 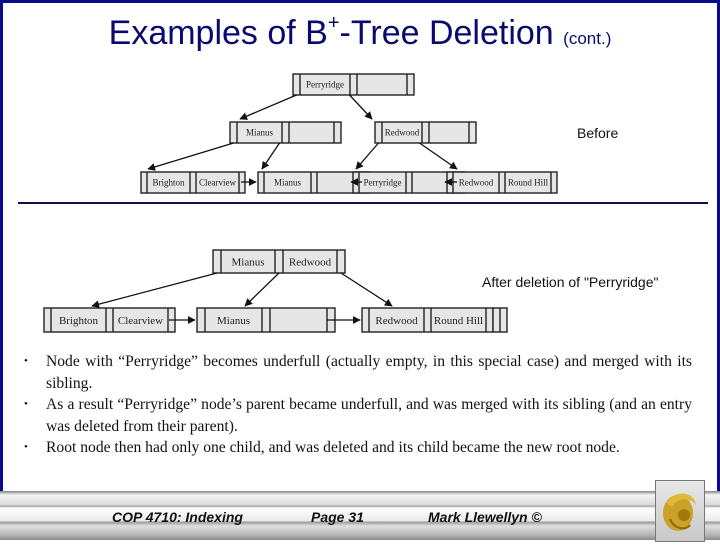 I want to click on ucf-pegasus-logo-icon, so click(x=679, y=512).